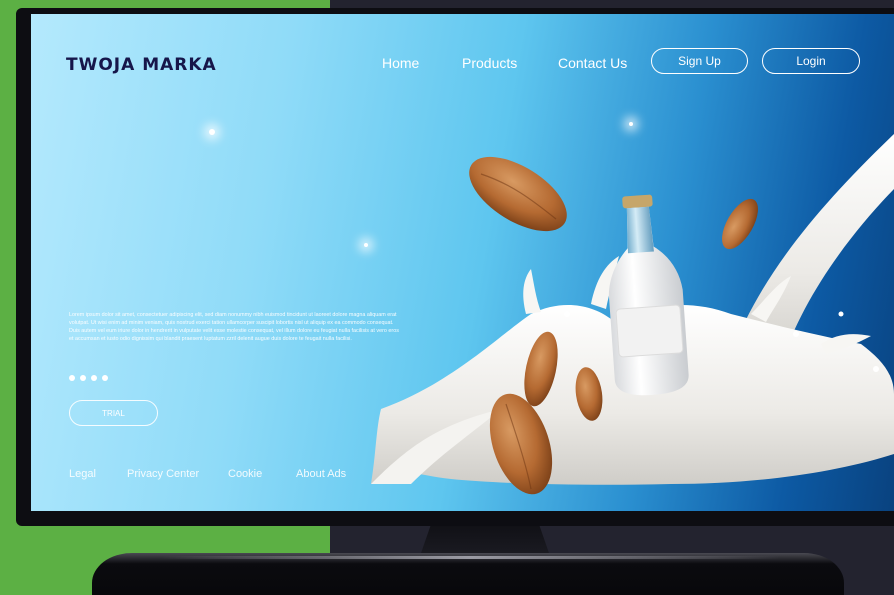 This screenshot has height=595, width=894. I want to click on trial-button: TRIAL, so click(113, 413).